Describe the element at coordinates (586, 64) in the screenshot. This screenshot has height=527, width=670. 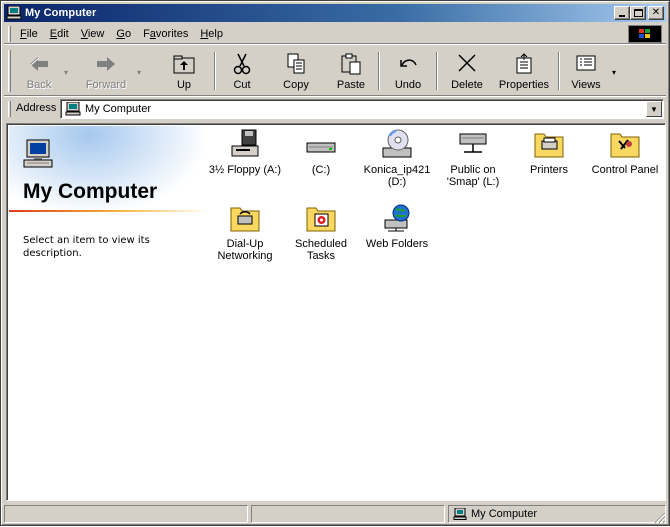
I see `views-icon` at that location.